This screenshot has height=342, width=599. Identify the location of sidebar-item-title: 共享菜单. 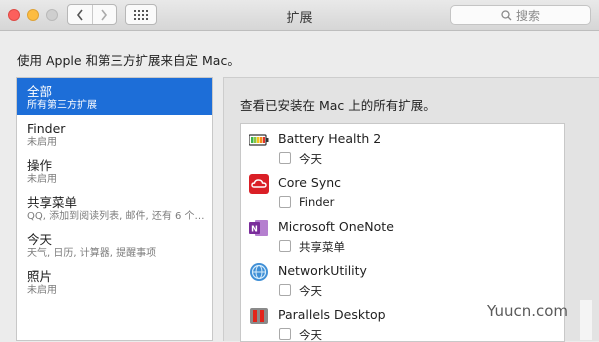
(52, 202).